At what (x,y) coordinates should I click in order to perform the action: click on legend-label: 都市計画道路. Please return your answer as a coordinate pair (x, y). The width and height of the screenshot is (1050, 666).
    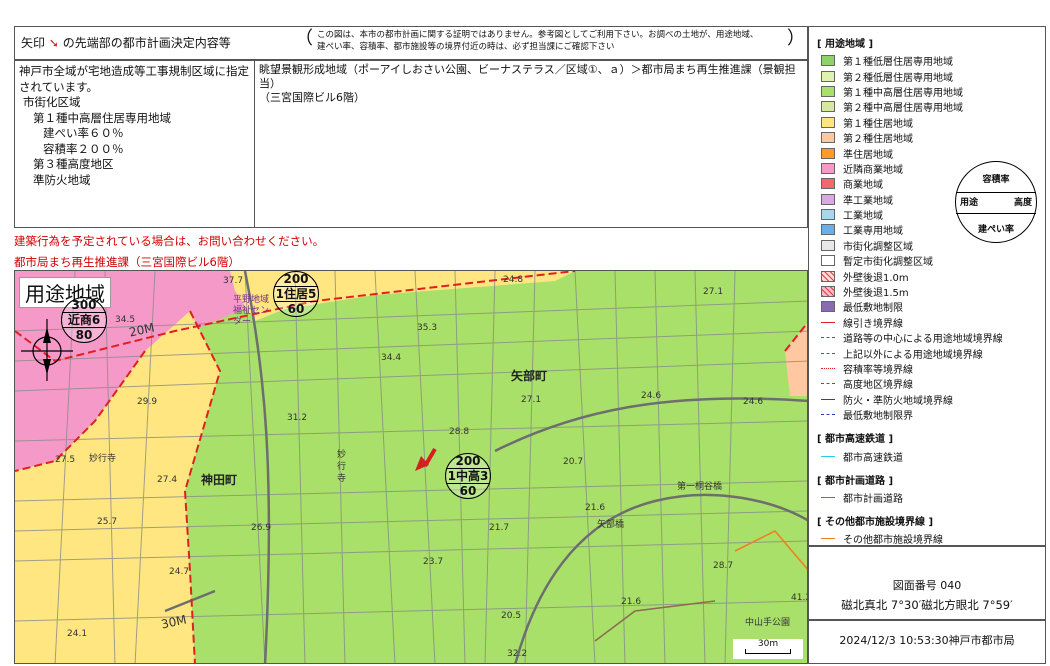
    Looking at the image, I should click on (873, 499).